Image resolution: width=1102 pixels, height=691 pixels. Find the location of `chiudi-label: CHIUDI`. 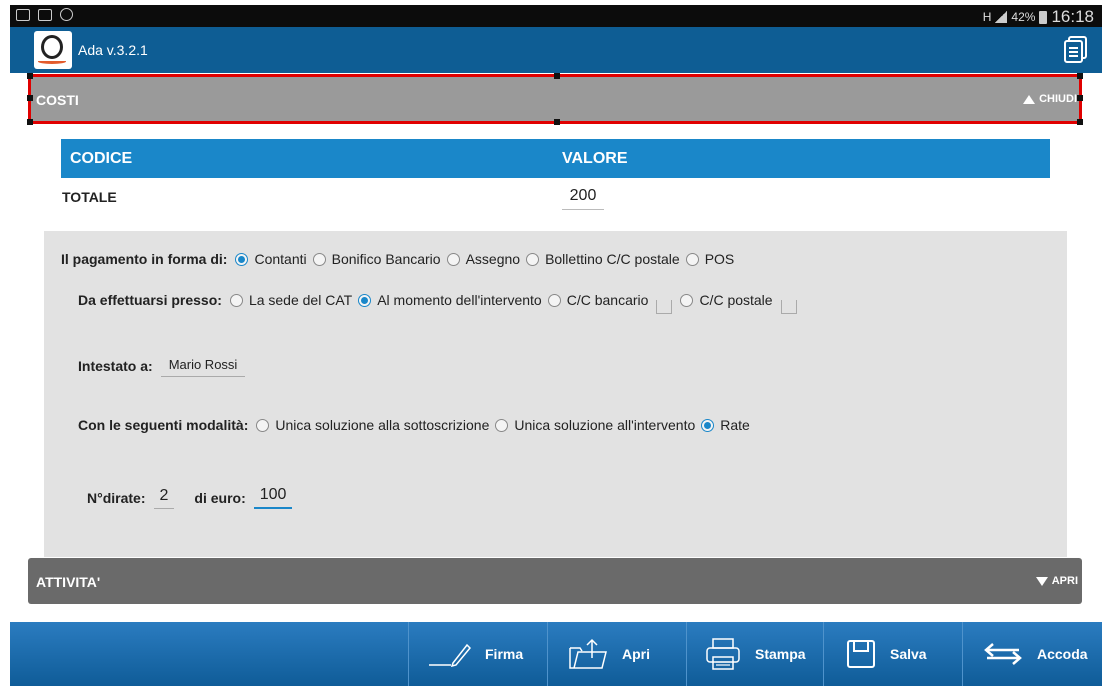

chiudi-label: CHIUDI is located at coordinates (1058, 99).